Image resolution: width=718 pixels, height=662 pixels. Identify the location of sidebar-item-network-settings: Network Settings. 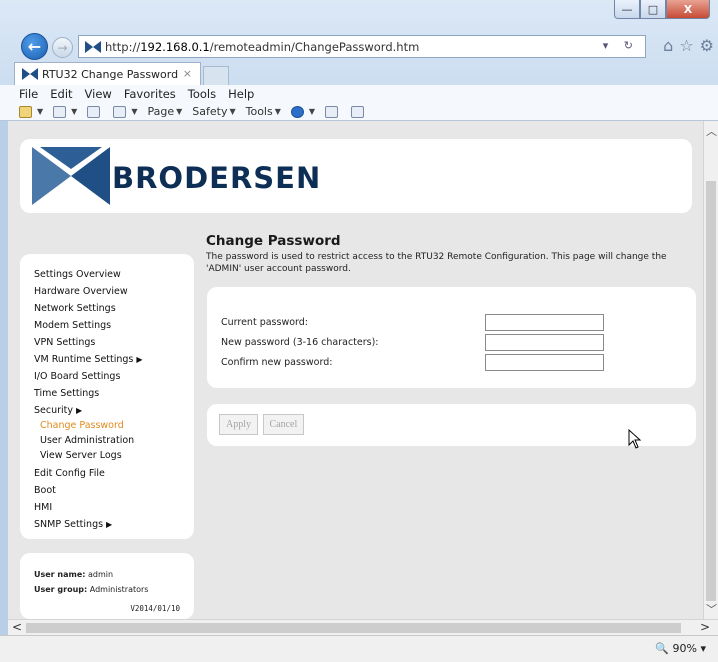
(114, 308).